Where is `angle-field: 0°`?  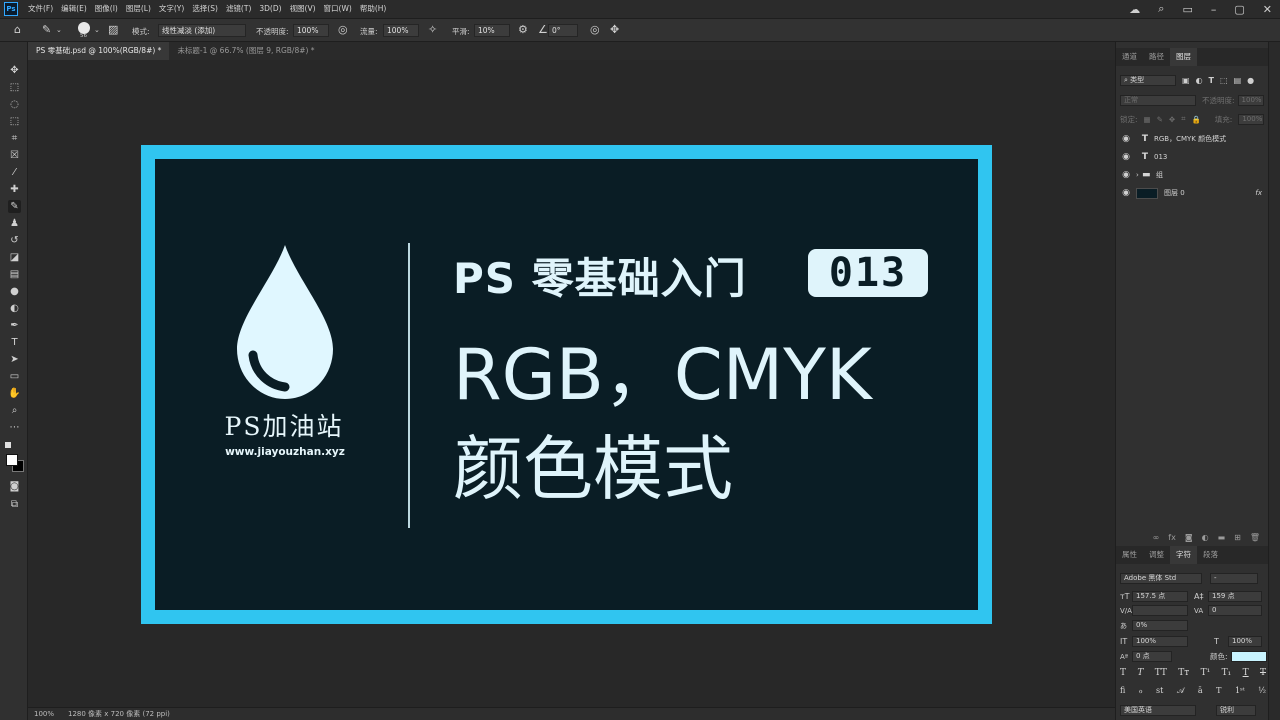 angle-field: 0° is located at coordinates (563, 30).